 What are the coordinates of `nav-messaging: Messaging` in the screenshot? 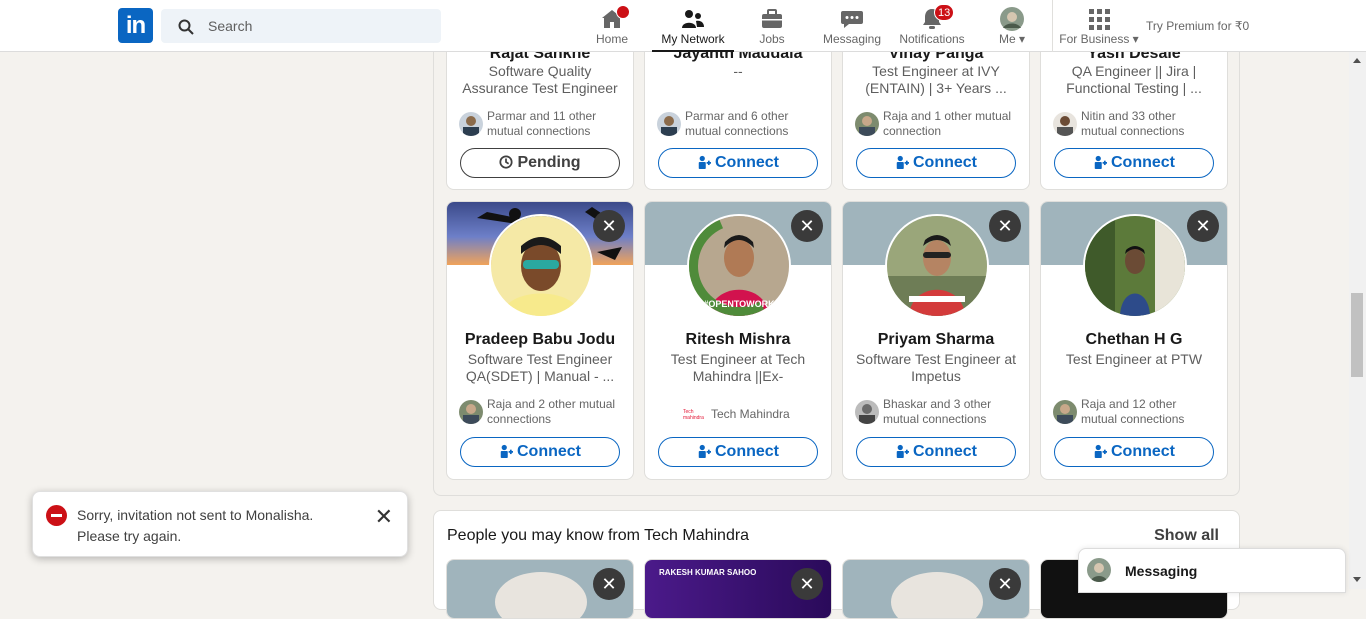 It's located at (852, 26).